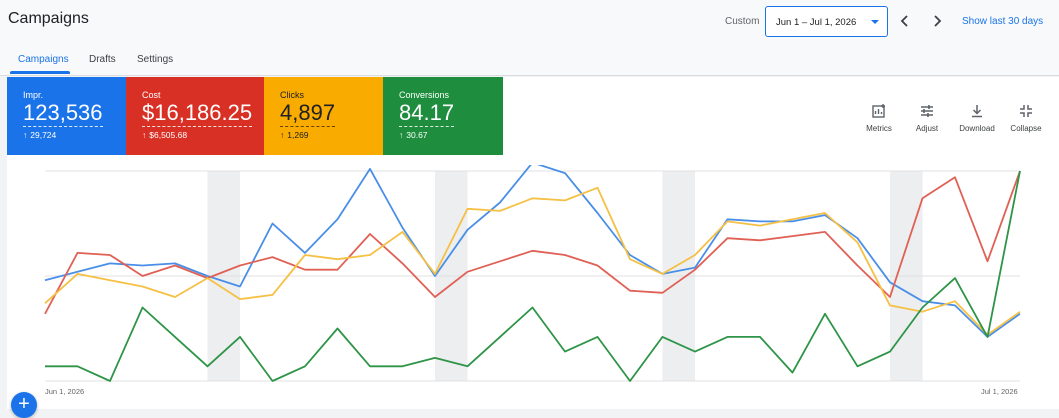 This screenshot has height=418, width=1059. I want to click on adjust-button: Adjust, so click(927, 118).